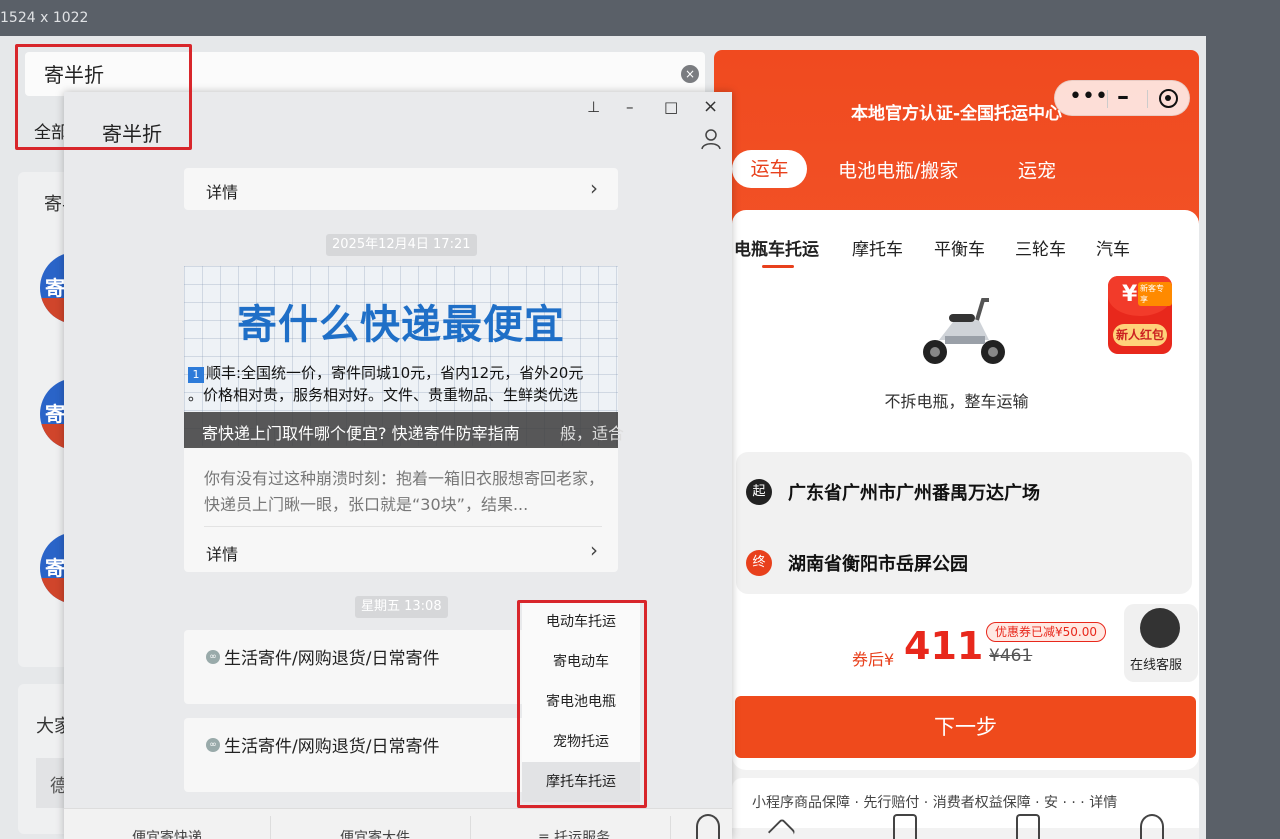 The image size is (1280, 839). I want to click on maximize-window-icon: □, so click(671, 107).